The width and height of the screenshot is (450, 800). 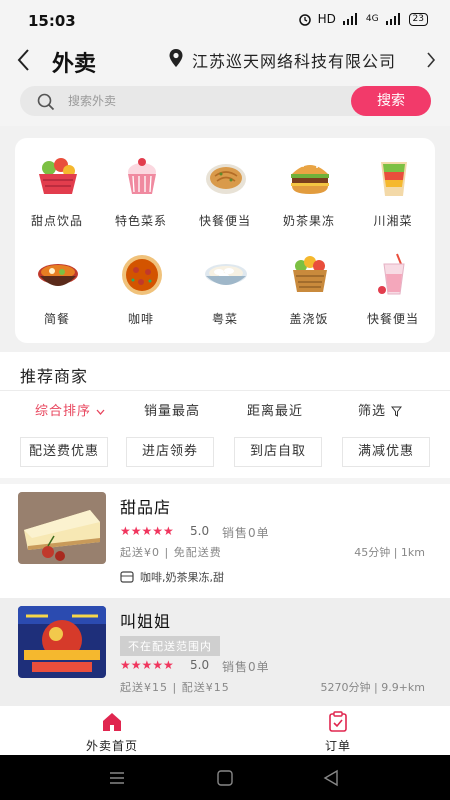 What do you see at coordinates (338, 733) in the screenshot?
I see `nav-item-orders: 订单` at bounding box center [338, 733].